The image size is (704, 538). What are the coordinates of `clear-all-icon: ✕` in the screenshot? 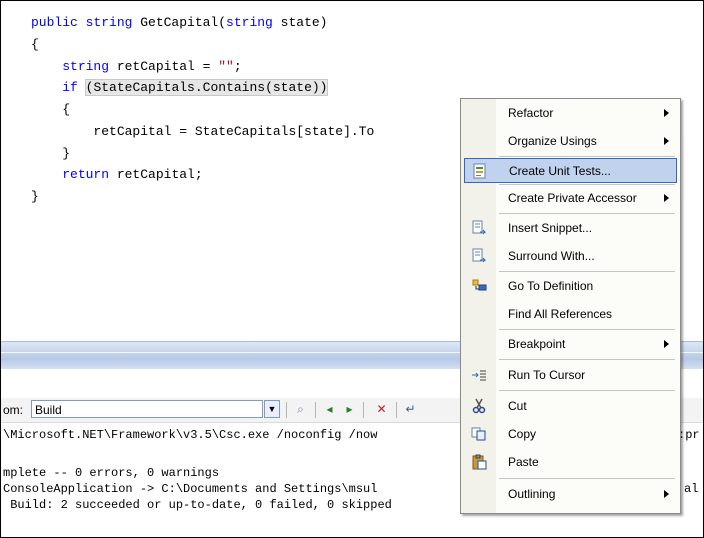 It's located at (381, 409).